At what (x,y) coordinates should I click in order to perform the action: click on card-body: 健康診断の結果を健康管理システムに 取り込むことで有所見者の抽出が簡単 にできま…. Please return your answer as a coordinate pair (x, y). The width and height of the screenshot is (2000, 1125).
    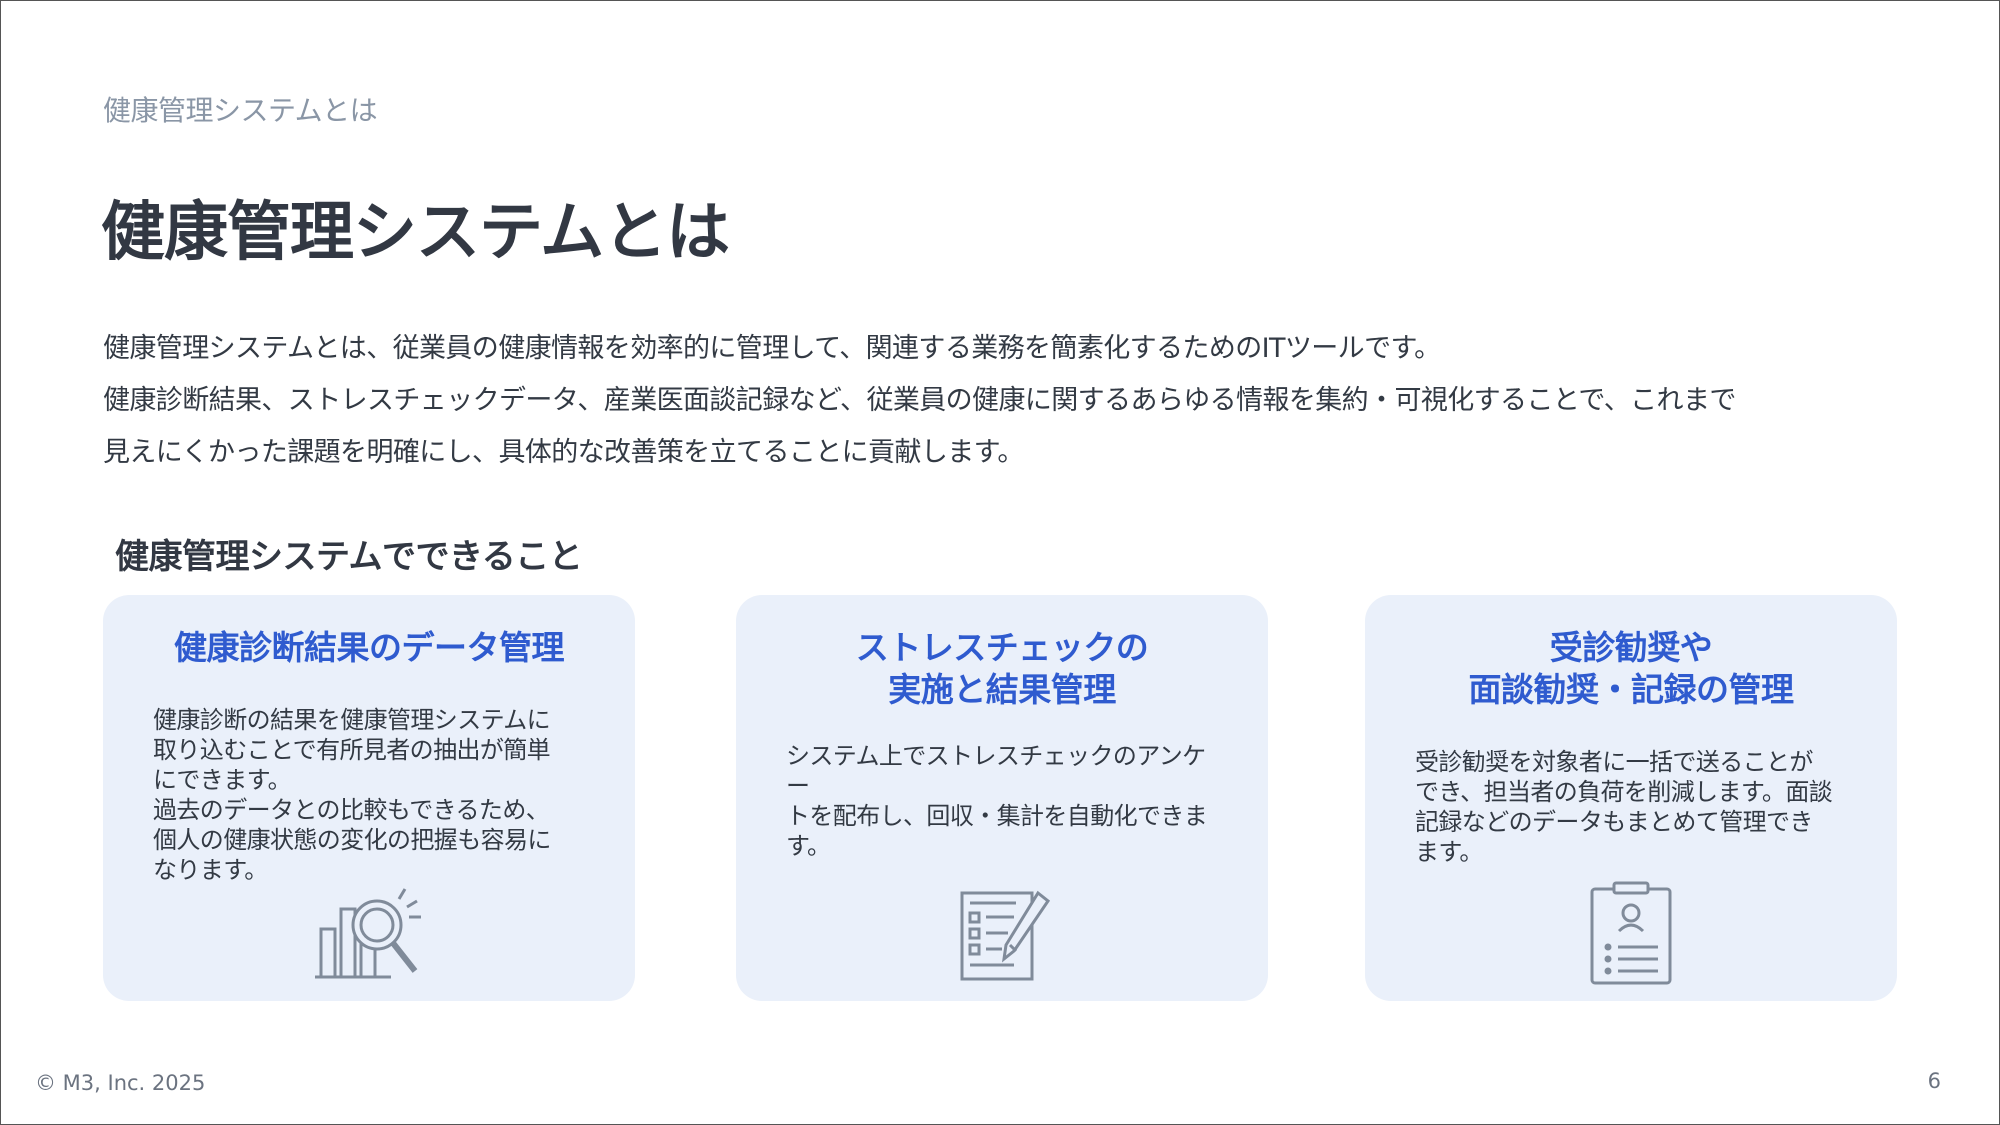
    Looking at the image, I should click on (373, 795).